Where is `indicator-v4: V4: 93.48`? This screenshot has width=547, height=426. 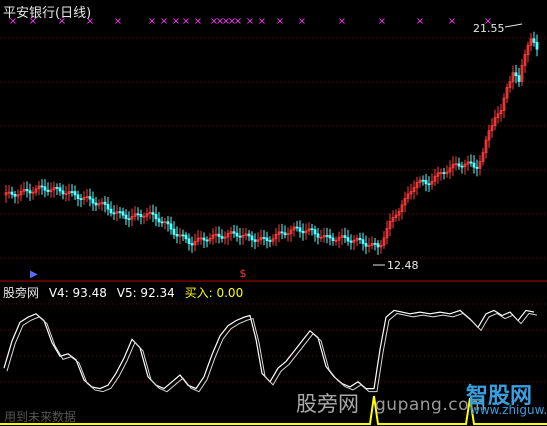
indicator-v4: V4: 93.48 is located at coordinates (77, 293).